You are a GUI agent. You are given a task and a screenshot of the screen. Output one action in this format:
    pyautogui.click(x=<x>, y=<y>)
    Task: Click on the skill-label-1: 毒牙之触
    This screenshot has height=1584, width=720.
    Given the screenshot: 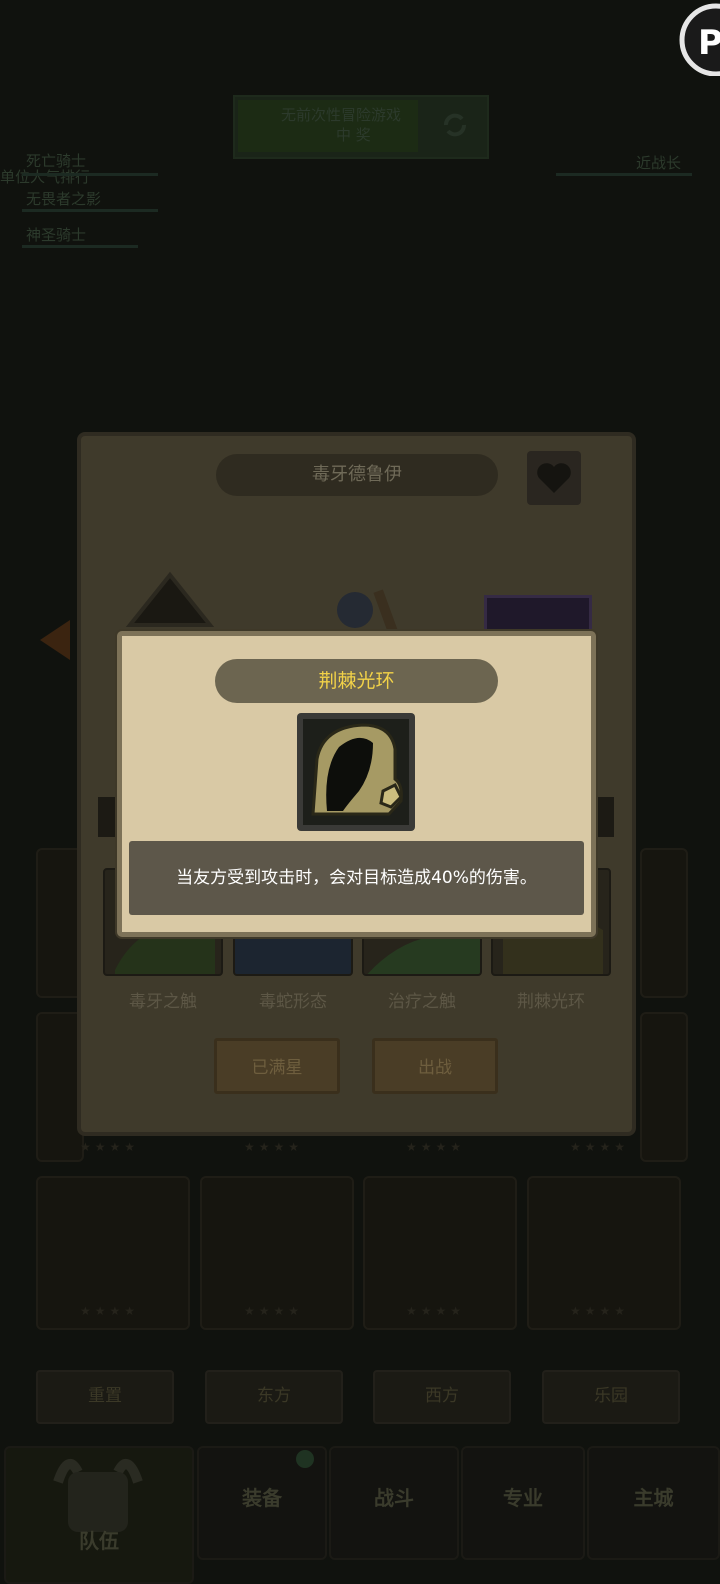 What is the action you would take?
    pyautogui.click(x=163, y=1002)
    